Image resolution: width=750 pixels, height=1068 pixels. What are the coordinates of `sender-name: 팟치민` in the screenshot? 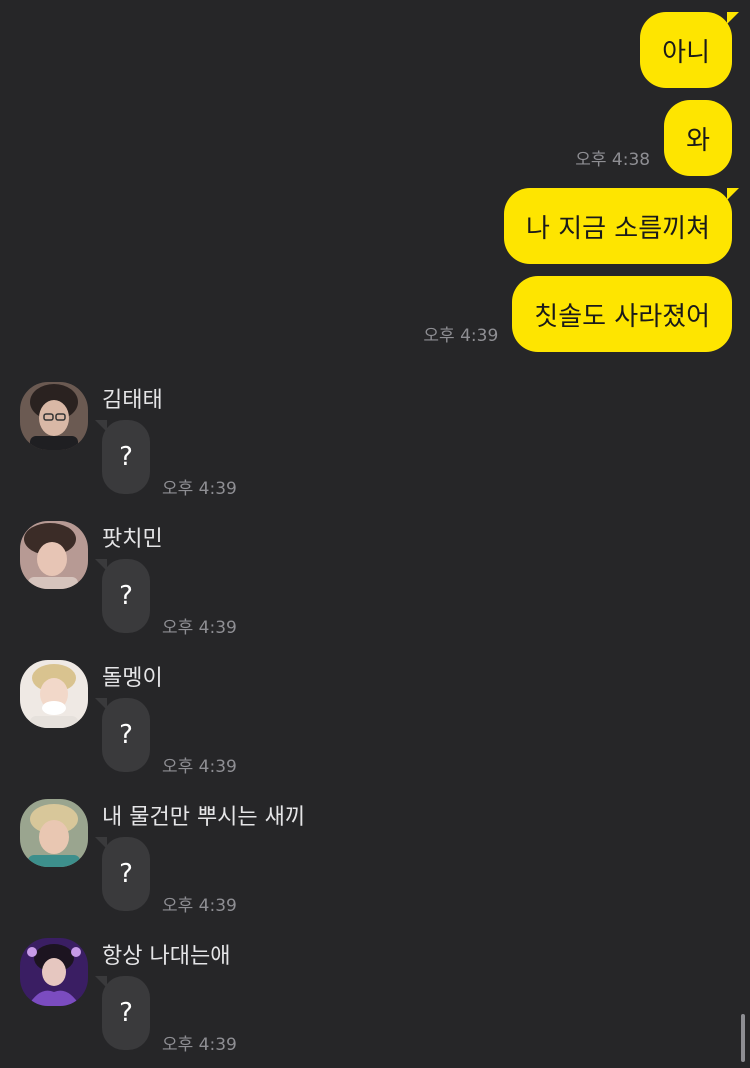 It's located at (132, 539).